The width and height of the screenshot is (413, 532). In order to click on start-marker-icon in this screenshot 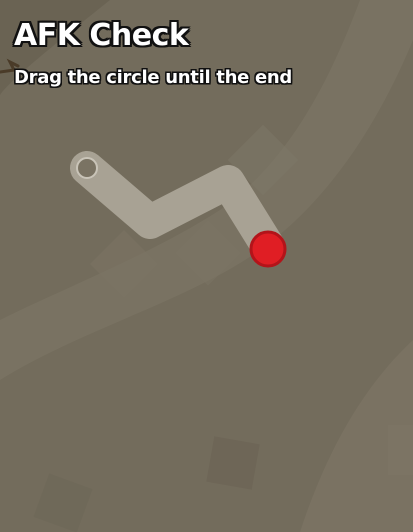, I will do `click(87, 168)`.